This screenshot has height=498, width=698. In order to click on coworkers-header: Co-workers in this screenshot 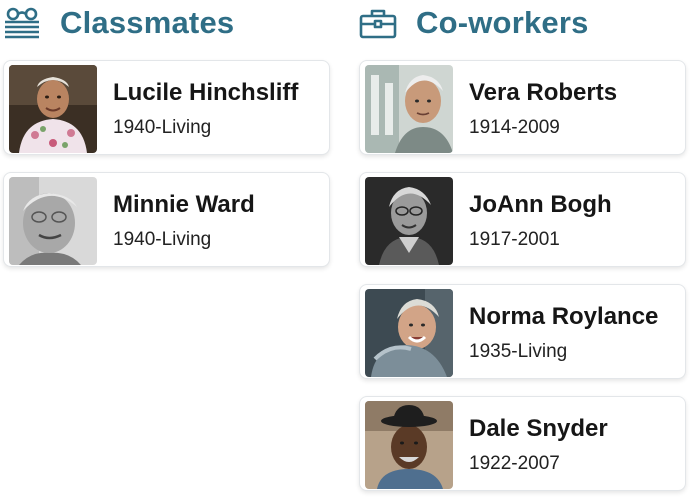, I will do `click(527, 23)`.